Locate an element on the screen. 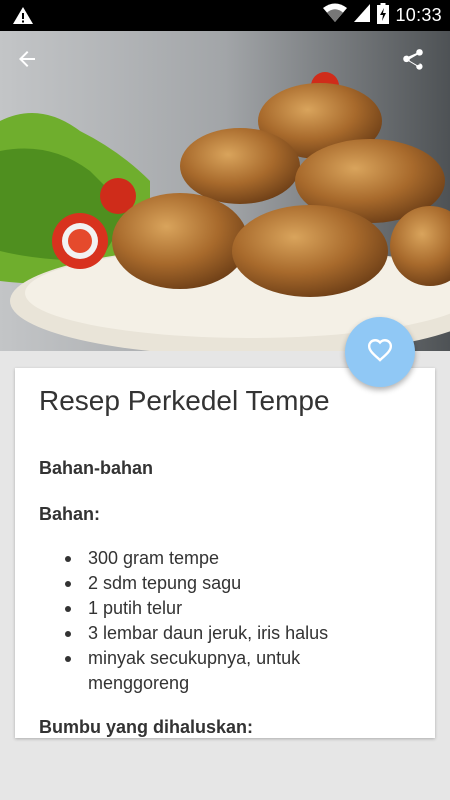 The width and height of the screenshot is (450, 800). status-bar: 10:33 is located at coordinates (225, 15).